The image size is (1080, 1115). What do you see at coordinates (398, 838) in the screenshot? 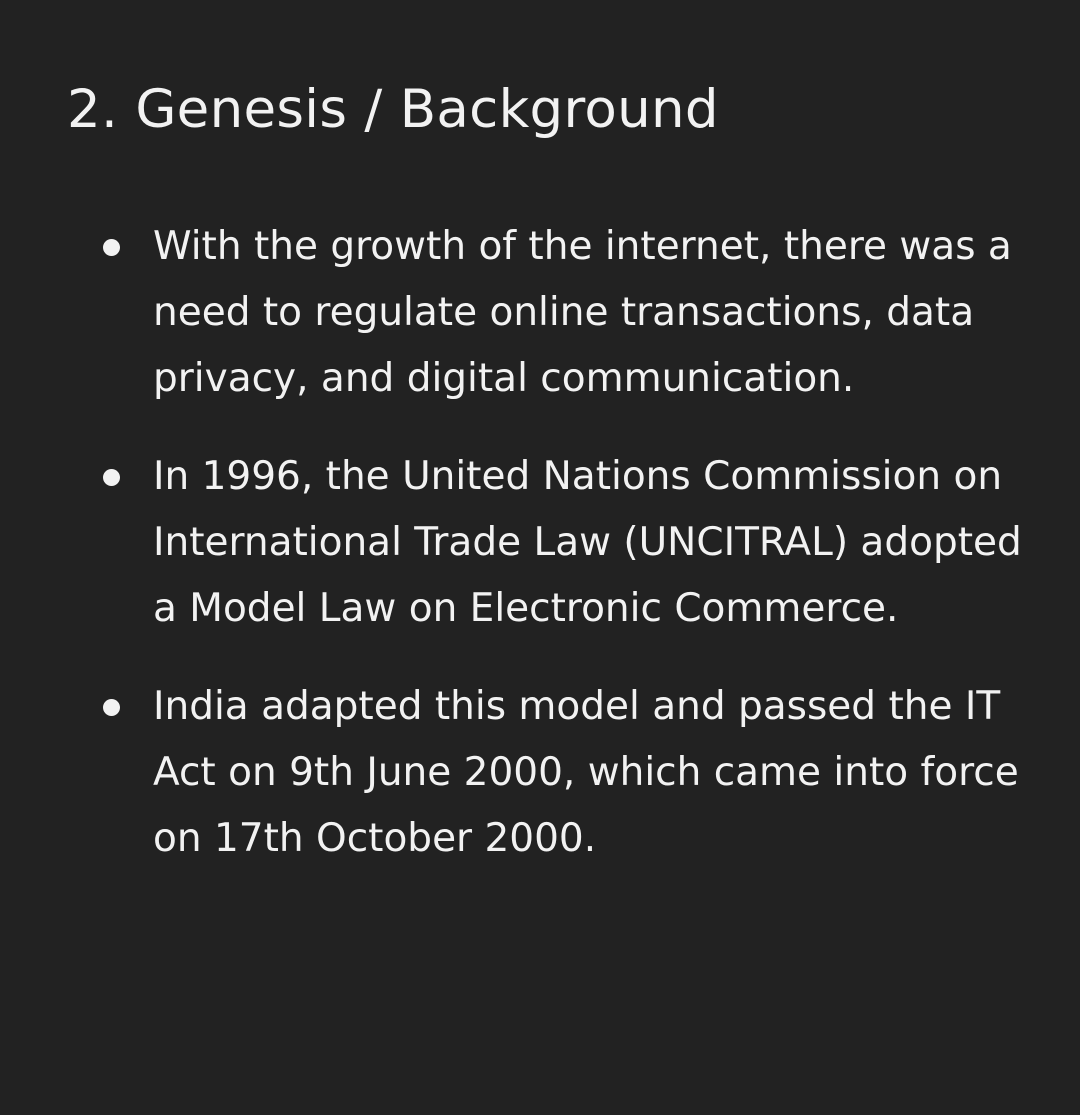
I see `bullet-emphasis: 17th October 2000` at bounding box center [398, 838].